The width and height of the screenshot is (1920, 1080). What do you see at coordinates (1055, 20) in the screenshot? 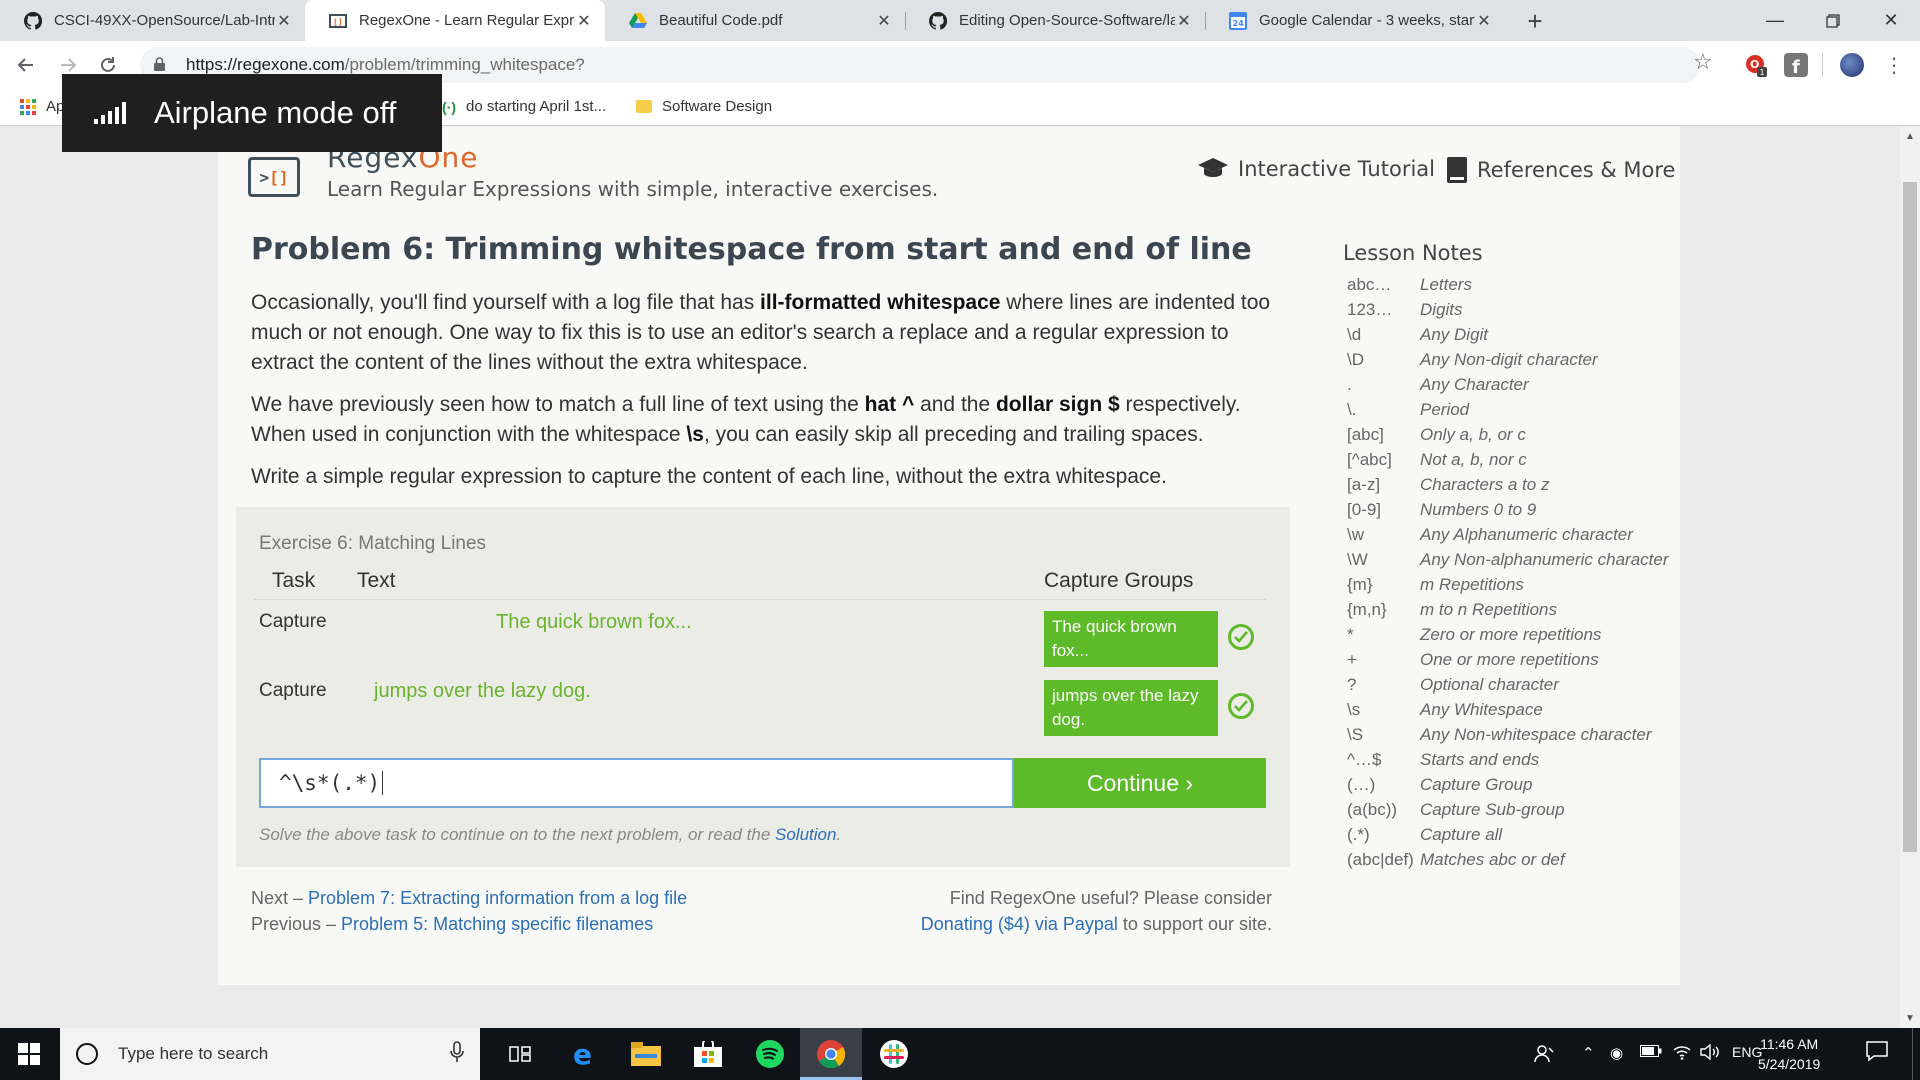
I see `tab-editing-oss: Editing Open-Source-Software/la ✕` at bounding box center [1055, 20].